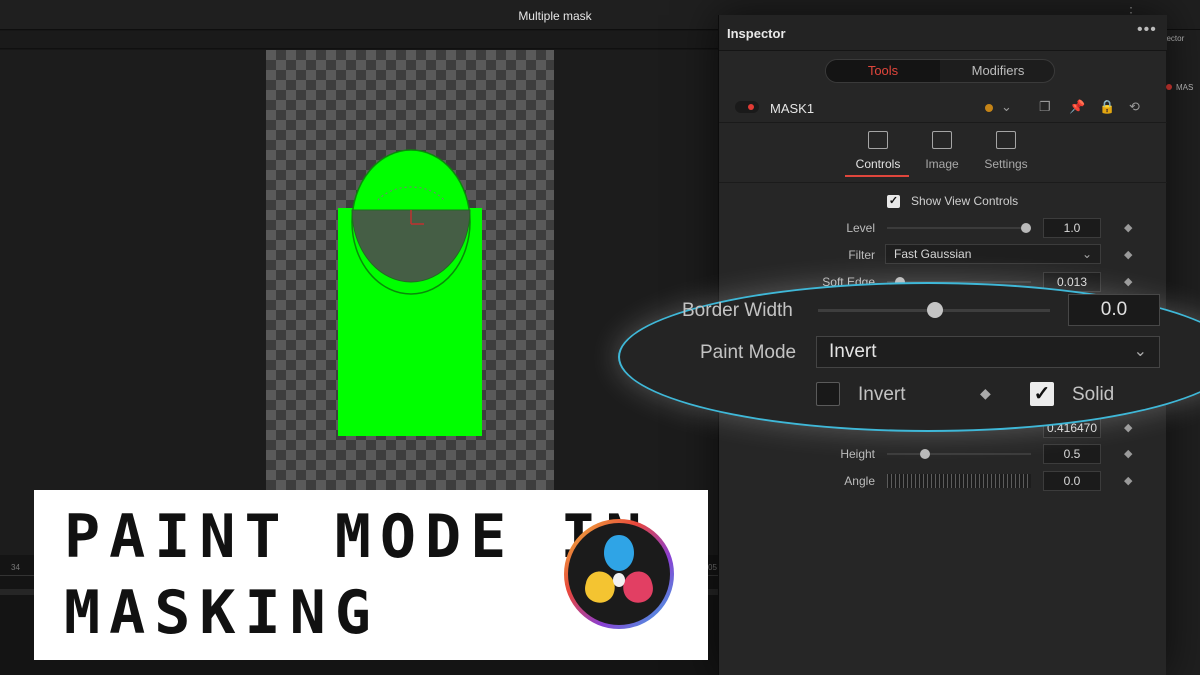 This screenshot has width=1200, height=675. I want to click on tab-tools: Tools, so click(883, 71).